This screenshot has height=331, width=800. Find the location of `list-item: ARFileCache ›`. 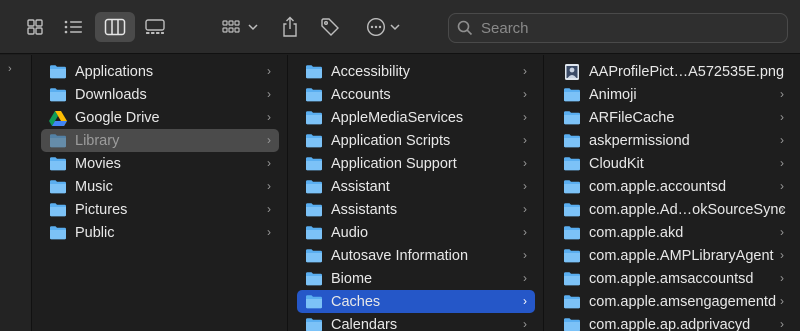

list-item: ARFileCache › is located at coordinates (672, 117).